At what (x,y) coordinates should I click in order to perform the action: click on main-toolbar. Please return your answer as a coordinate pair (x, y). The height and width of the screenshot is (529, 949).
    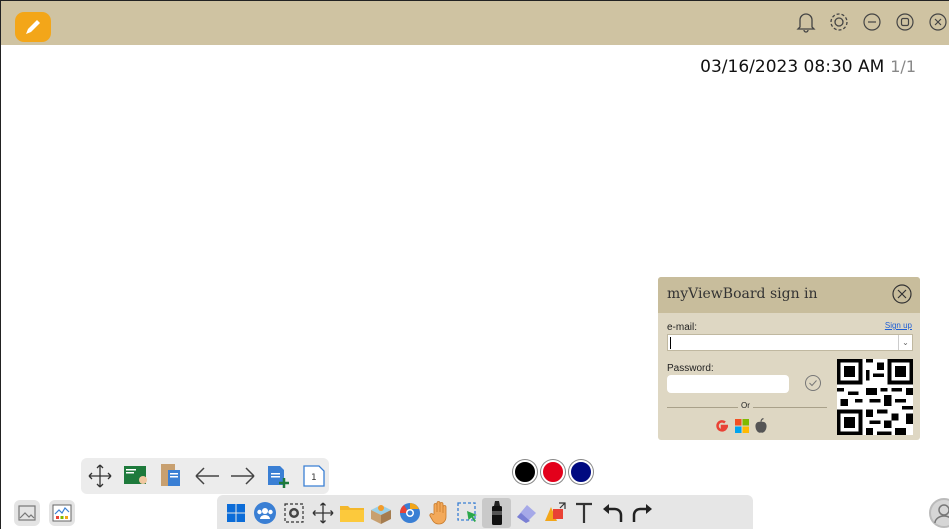
    Looking at the image, I should click on (485, 512).